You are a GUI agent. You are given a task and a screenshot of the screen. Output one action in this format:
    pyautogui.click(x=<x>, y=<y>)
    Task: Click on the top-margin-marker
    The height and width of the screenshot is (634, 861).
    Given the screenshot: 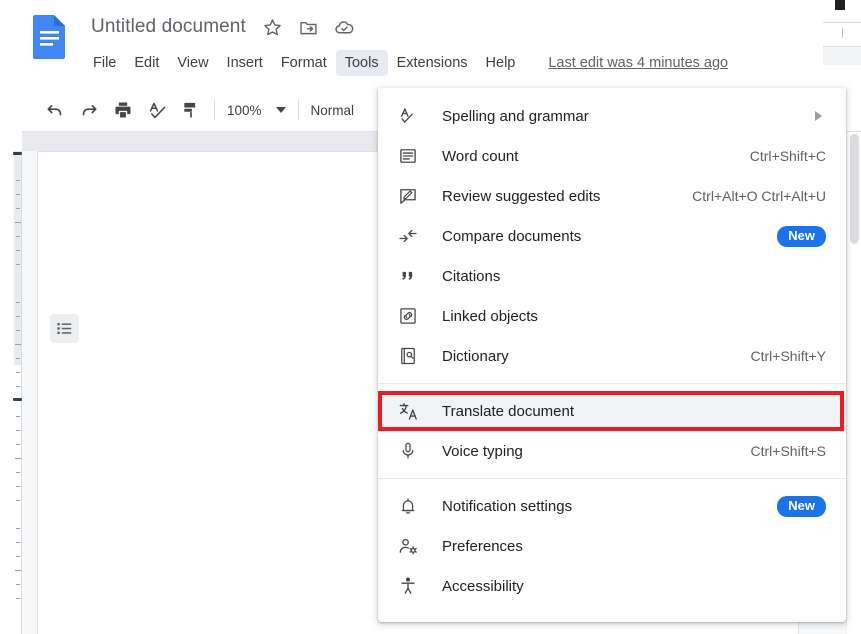 What is the action you would take?
    pyautogui.click(x=17, y=153)
    